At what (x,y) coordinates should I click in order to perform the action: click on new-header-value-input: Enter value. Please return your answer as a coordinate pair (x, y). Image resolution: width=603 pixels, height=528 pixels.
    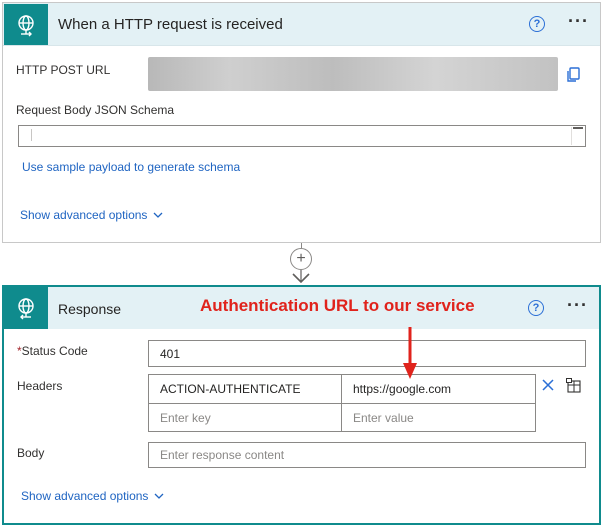
    Looking at the image, I should click on (438, 417).